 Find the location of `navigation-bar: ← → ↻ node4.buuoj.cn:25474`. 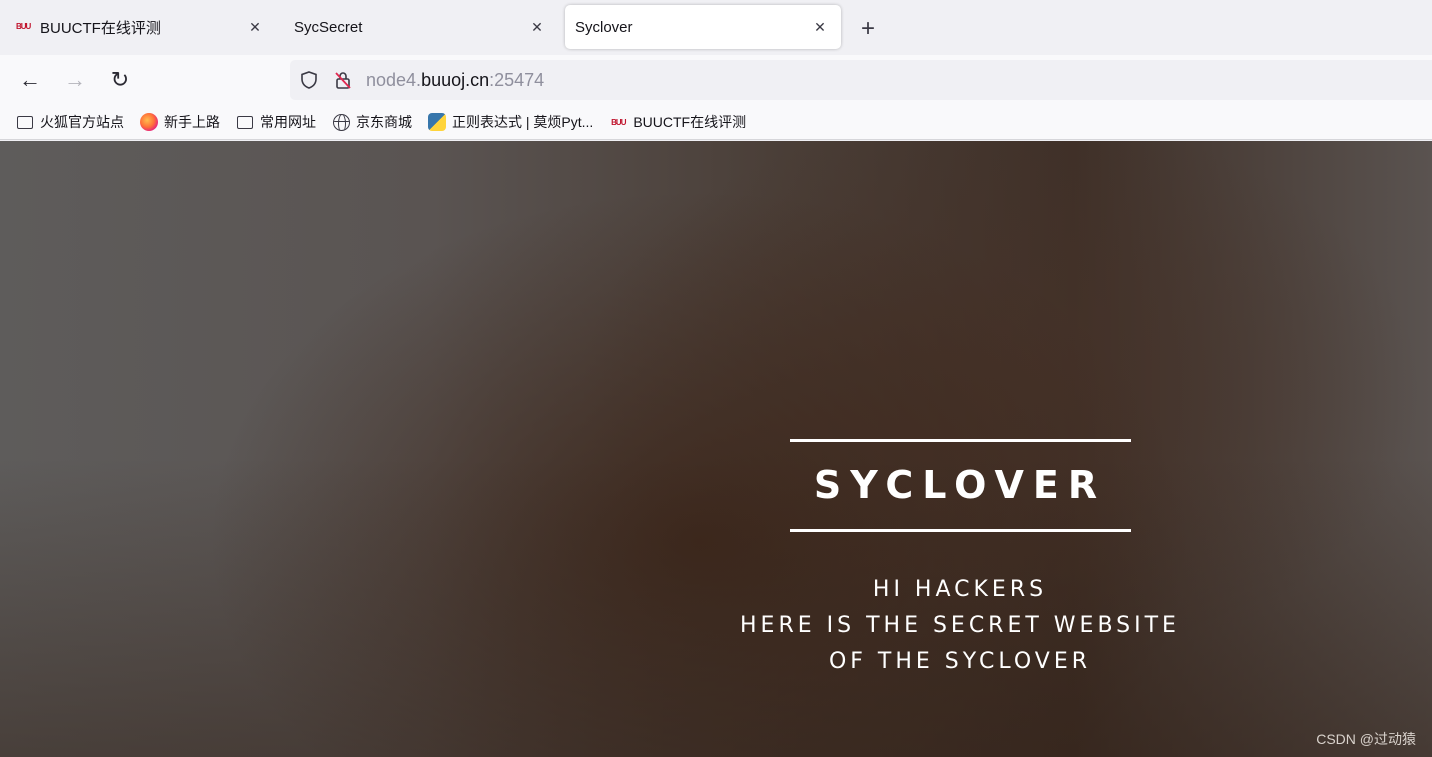

navigation-bar: ← → ↻ node4.buuoj.cn:25474 is located at coordinates (716, 80).